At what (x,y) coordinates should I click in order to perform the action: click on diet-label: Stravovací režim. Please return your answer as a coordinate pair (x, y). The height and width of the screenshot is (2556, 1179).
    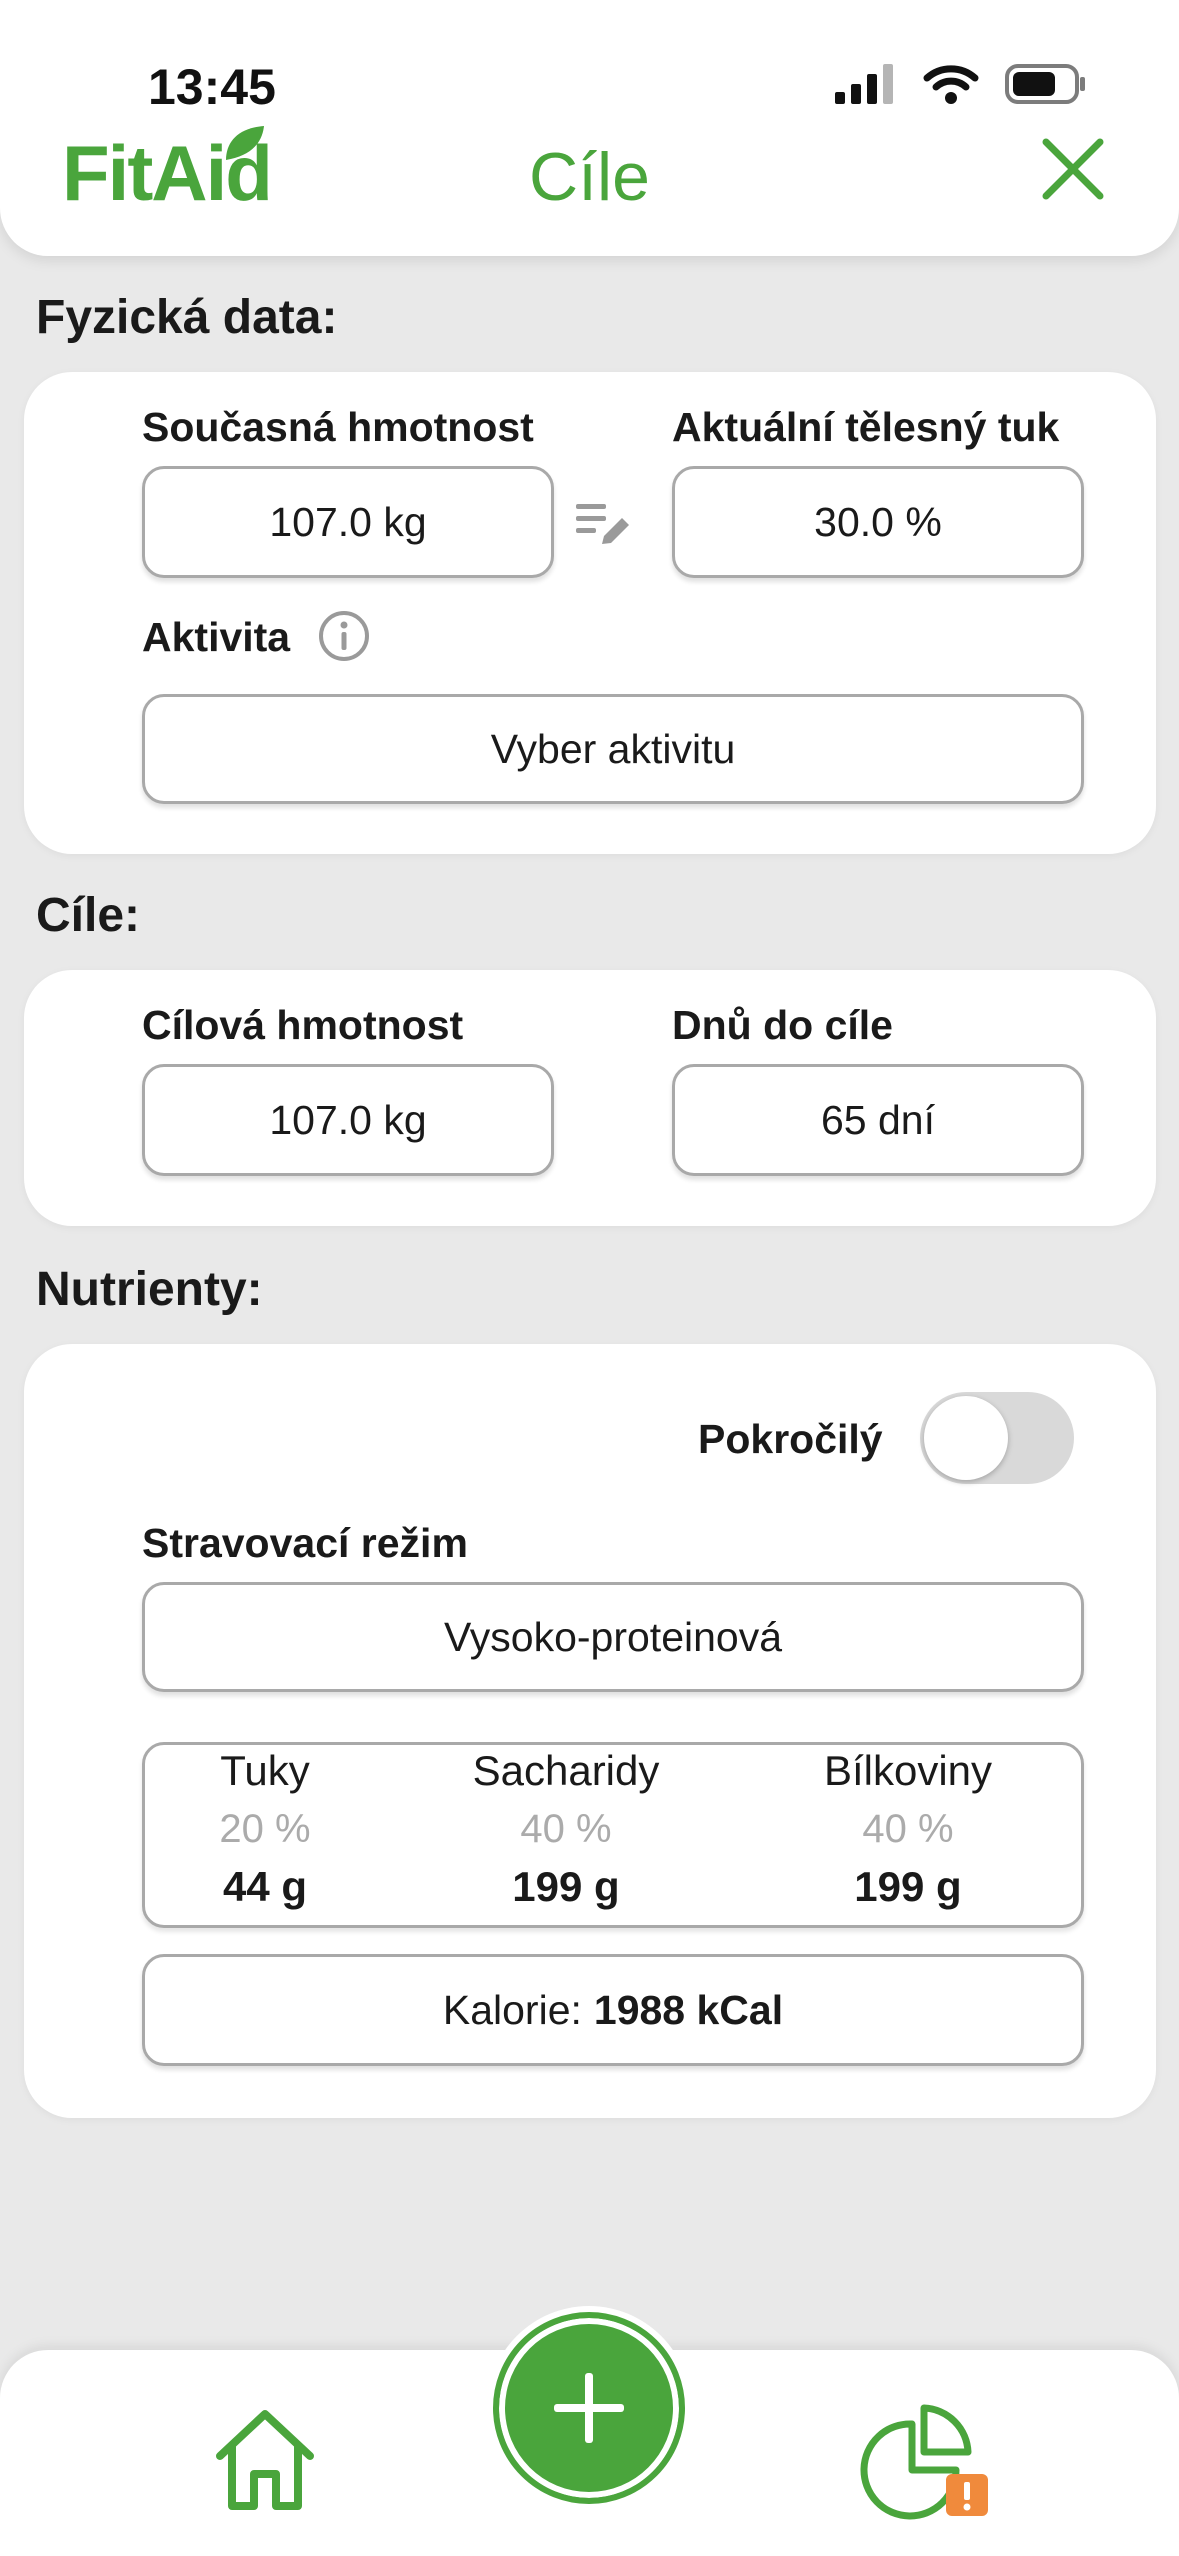
    Looking at the image, I should click on (305, 1543).